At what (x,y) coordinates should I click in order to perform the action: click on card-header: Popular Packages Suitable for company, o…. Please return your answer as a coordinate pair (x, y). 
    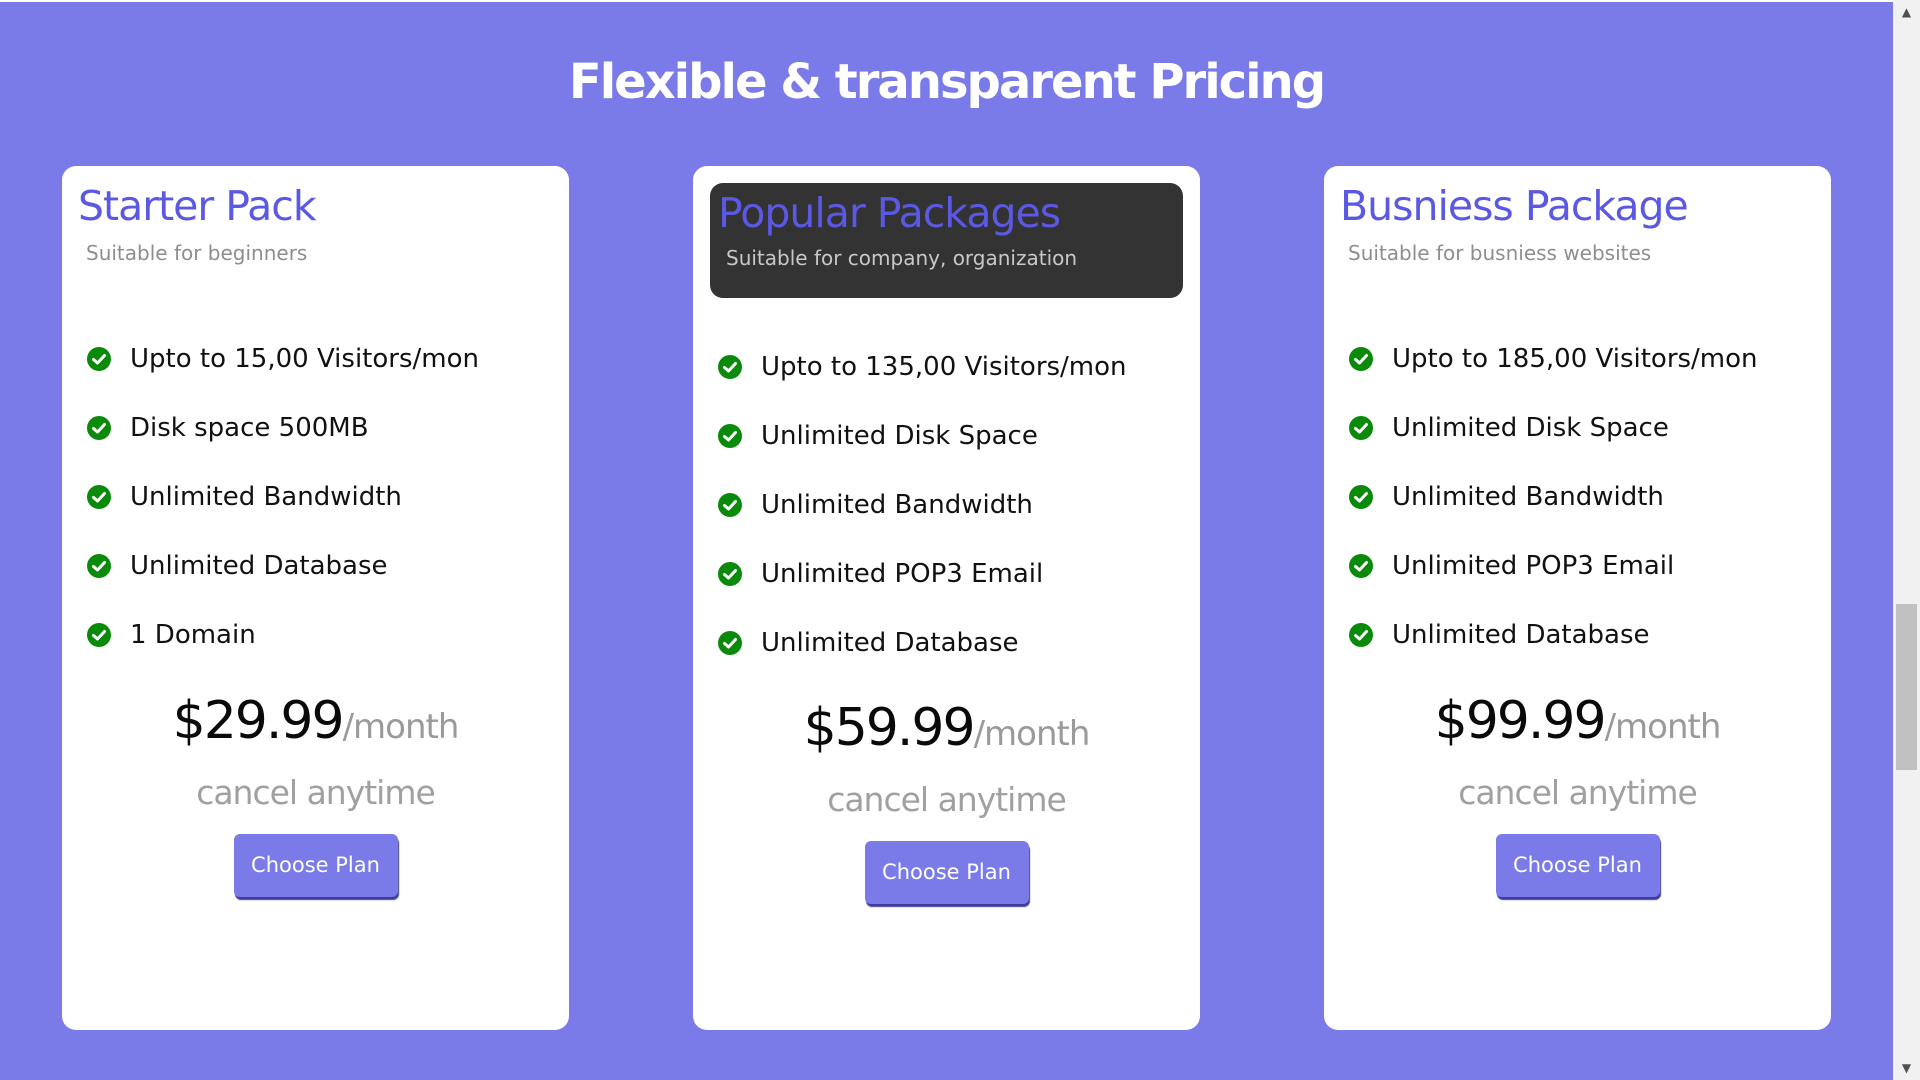
    Looking at the image, I should click on (946, 240).